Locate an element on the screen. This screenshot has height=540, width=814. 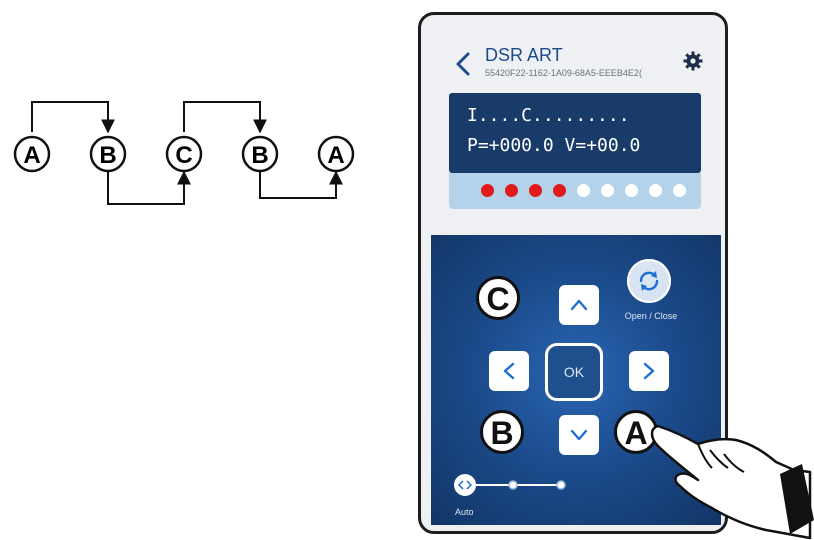
lcd-display: I....C......... P=+000.0 V=+00.0 is located at coordinates (575, 133).